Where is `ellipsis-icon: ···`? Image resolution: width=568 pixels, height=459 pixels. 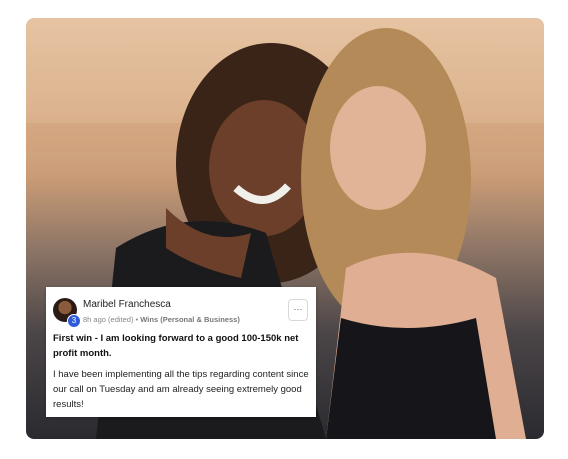
ellipsis-icon: ··· is located at coordinates (298, 310).